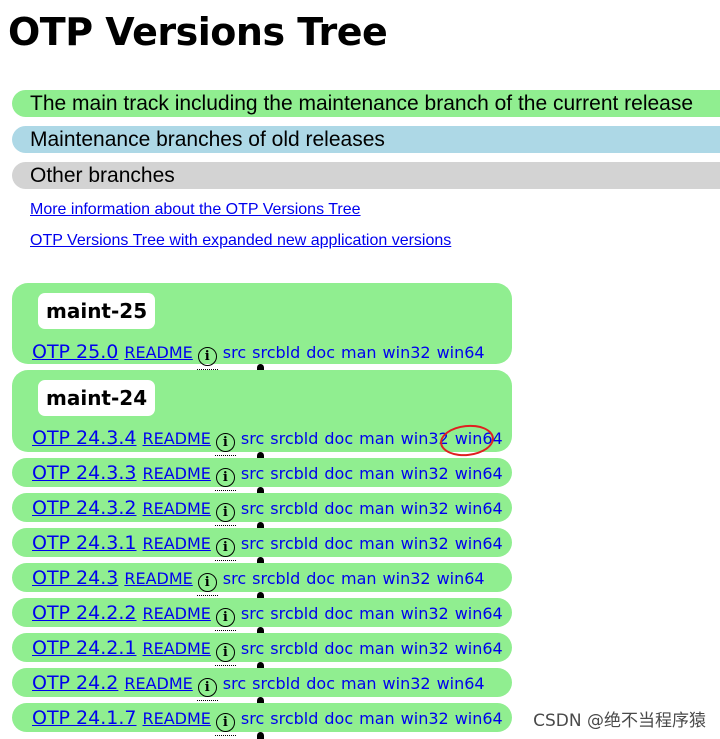 The image size is (720, 739). What do you see at coordinates (75, 352) in the screenshot?
I see `version-link: OTP 25.0` at bounding box center [75, 352].